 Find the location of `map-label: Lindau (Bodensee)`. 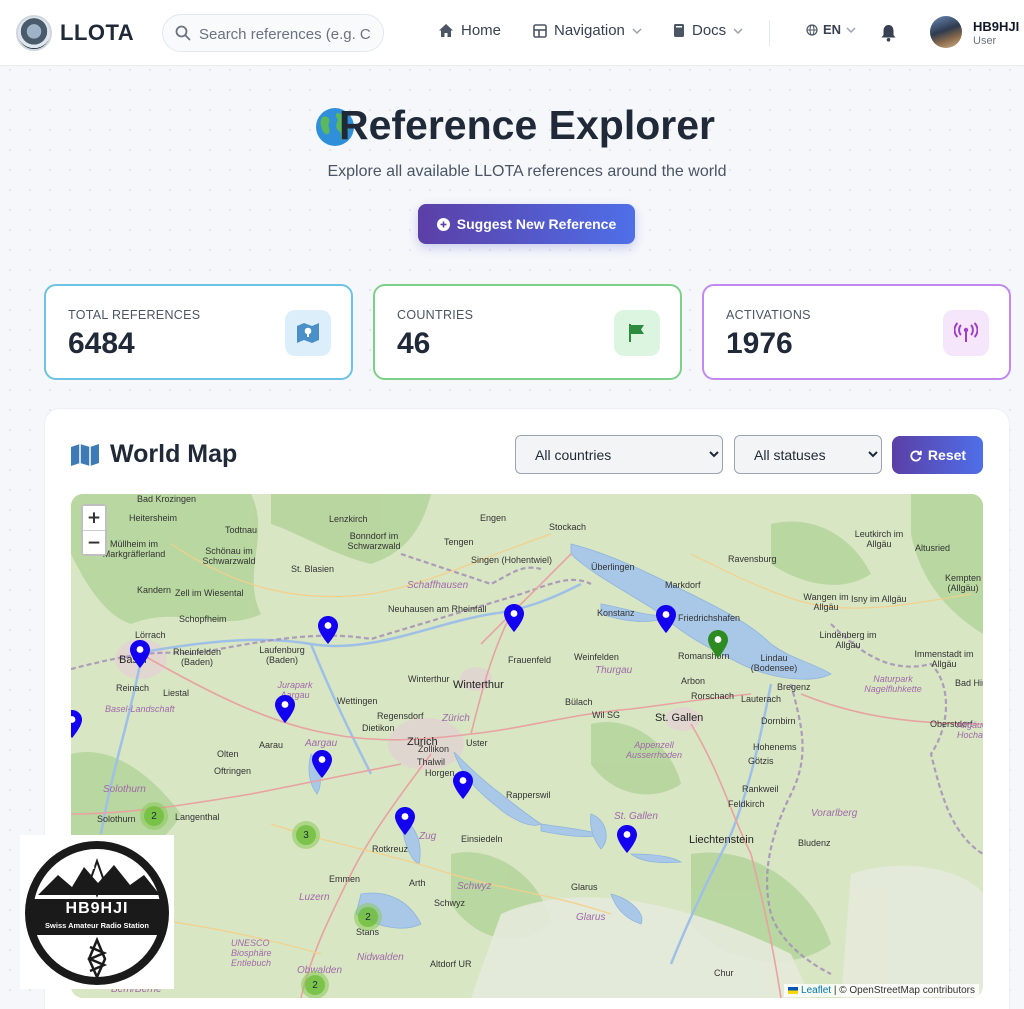

map-label: Lindau (Bodensee) is located at coordinates (774, 663).